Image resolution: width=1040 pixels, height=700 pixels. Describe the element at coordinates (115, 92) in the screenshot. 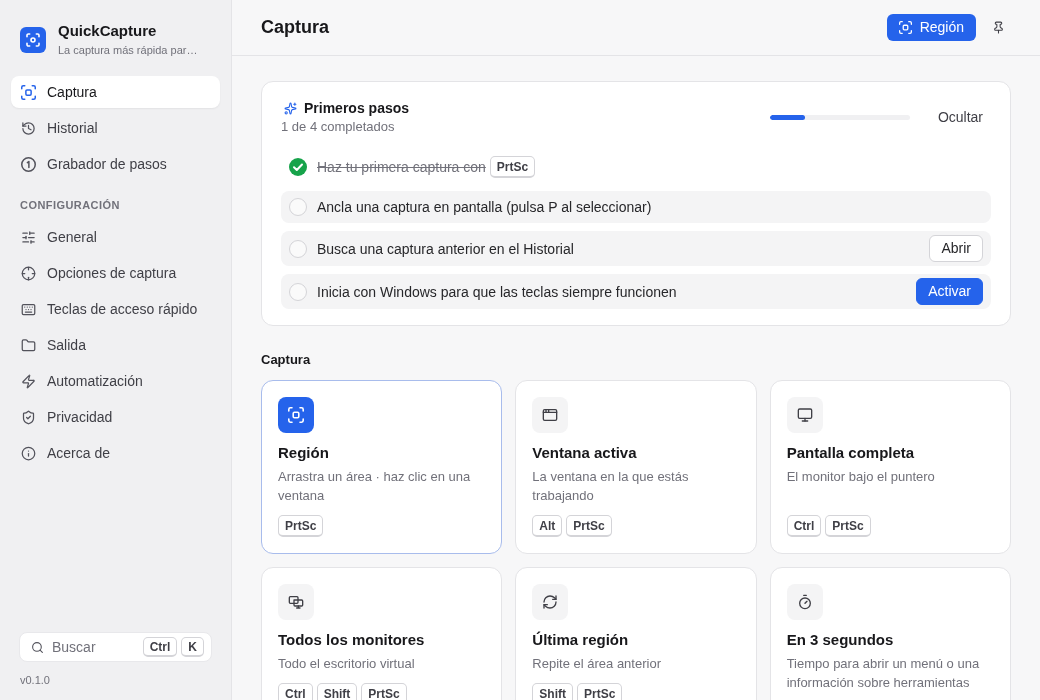

I see `nav-item: Captura` at that location.